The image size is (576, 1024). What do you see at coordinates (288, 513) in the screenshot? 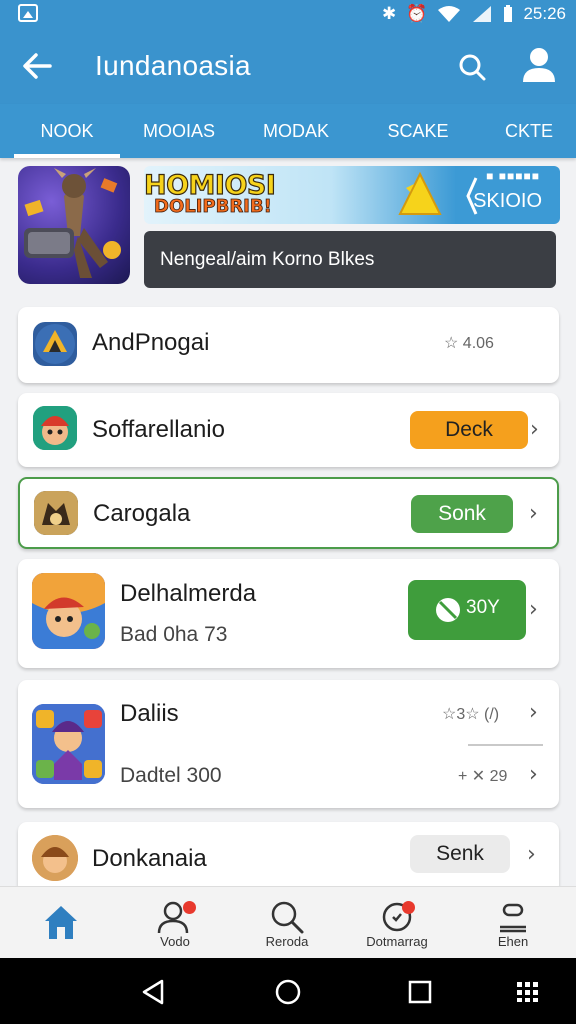
I see `list-item: Carogala Sonk ›` at bounding box center [288, 513].